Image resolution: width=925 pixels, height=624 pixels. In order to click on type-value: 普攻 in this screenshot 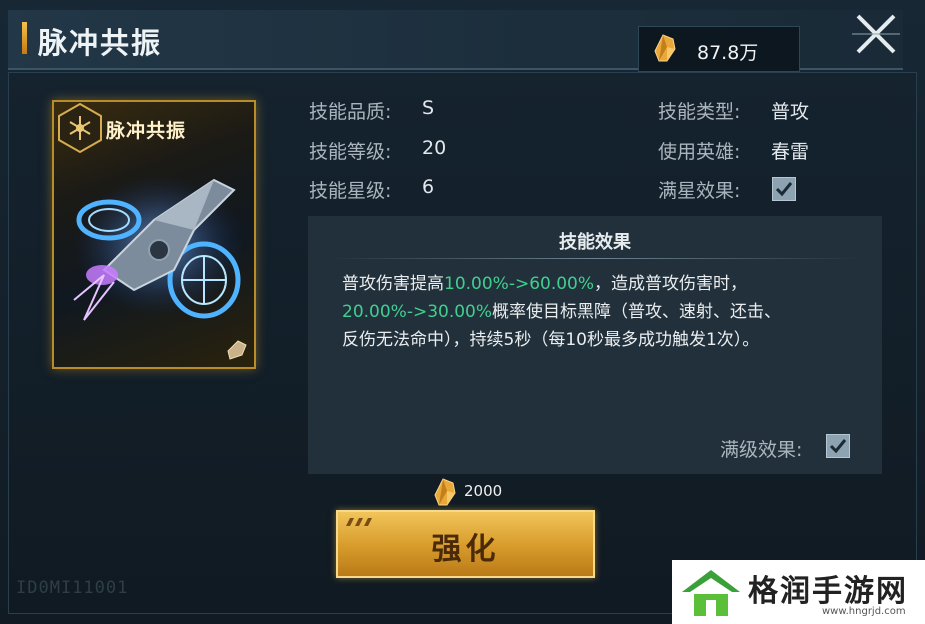, I will do `click(790, 112)`.